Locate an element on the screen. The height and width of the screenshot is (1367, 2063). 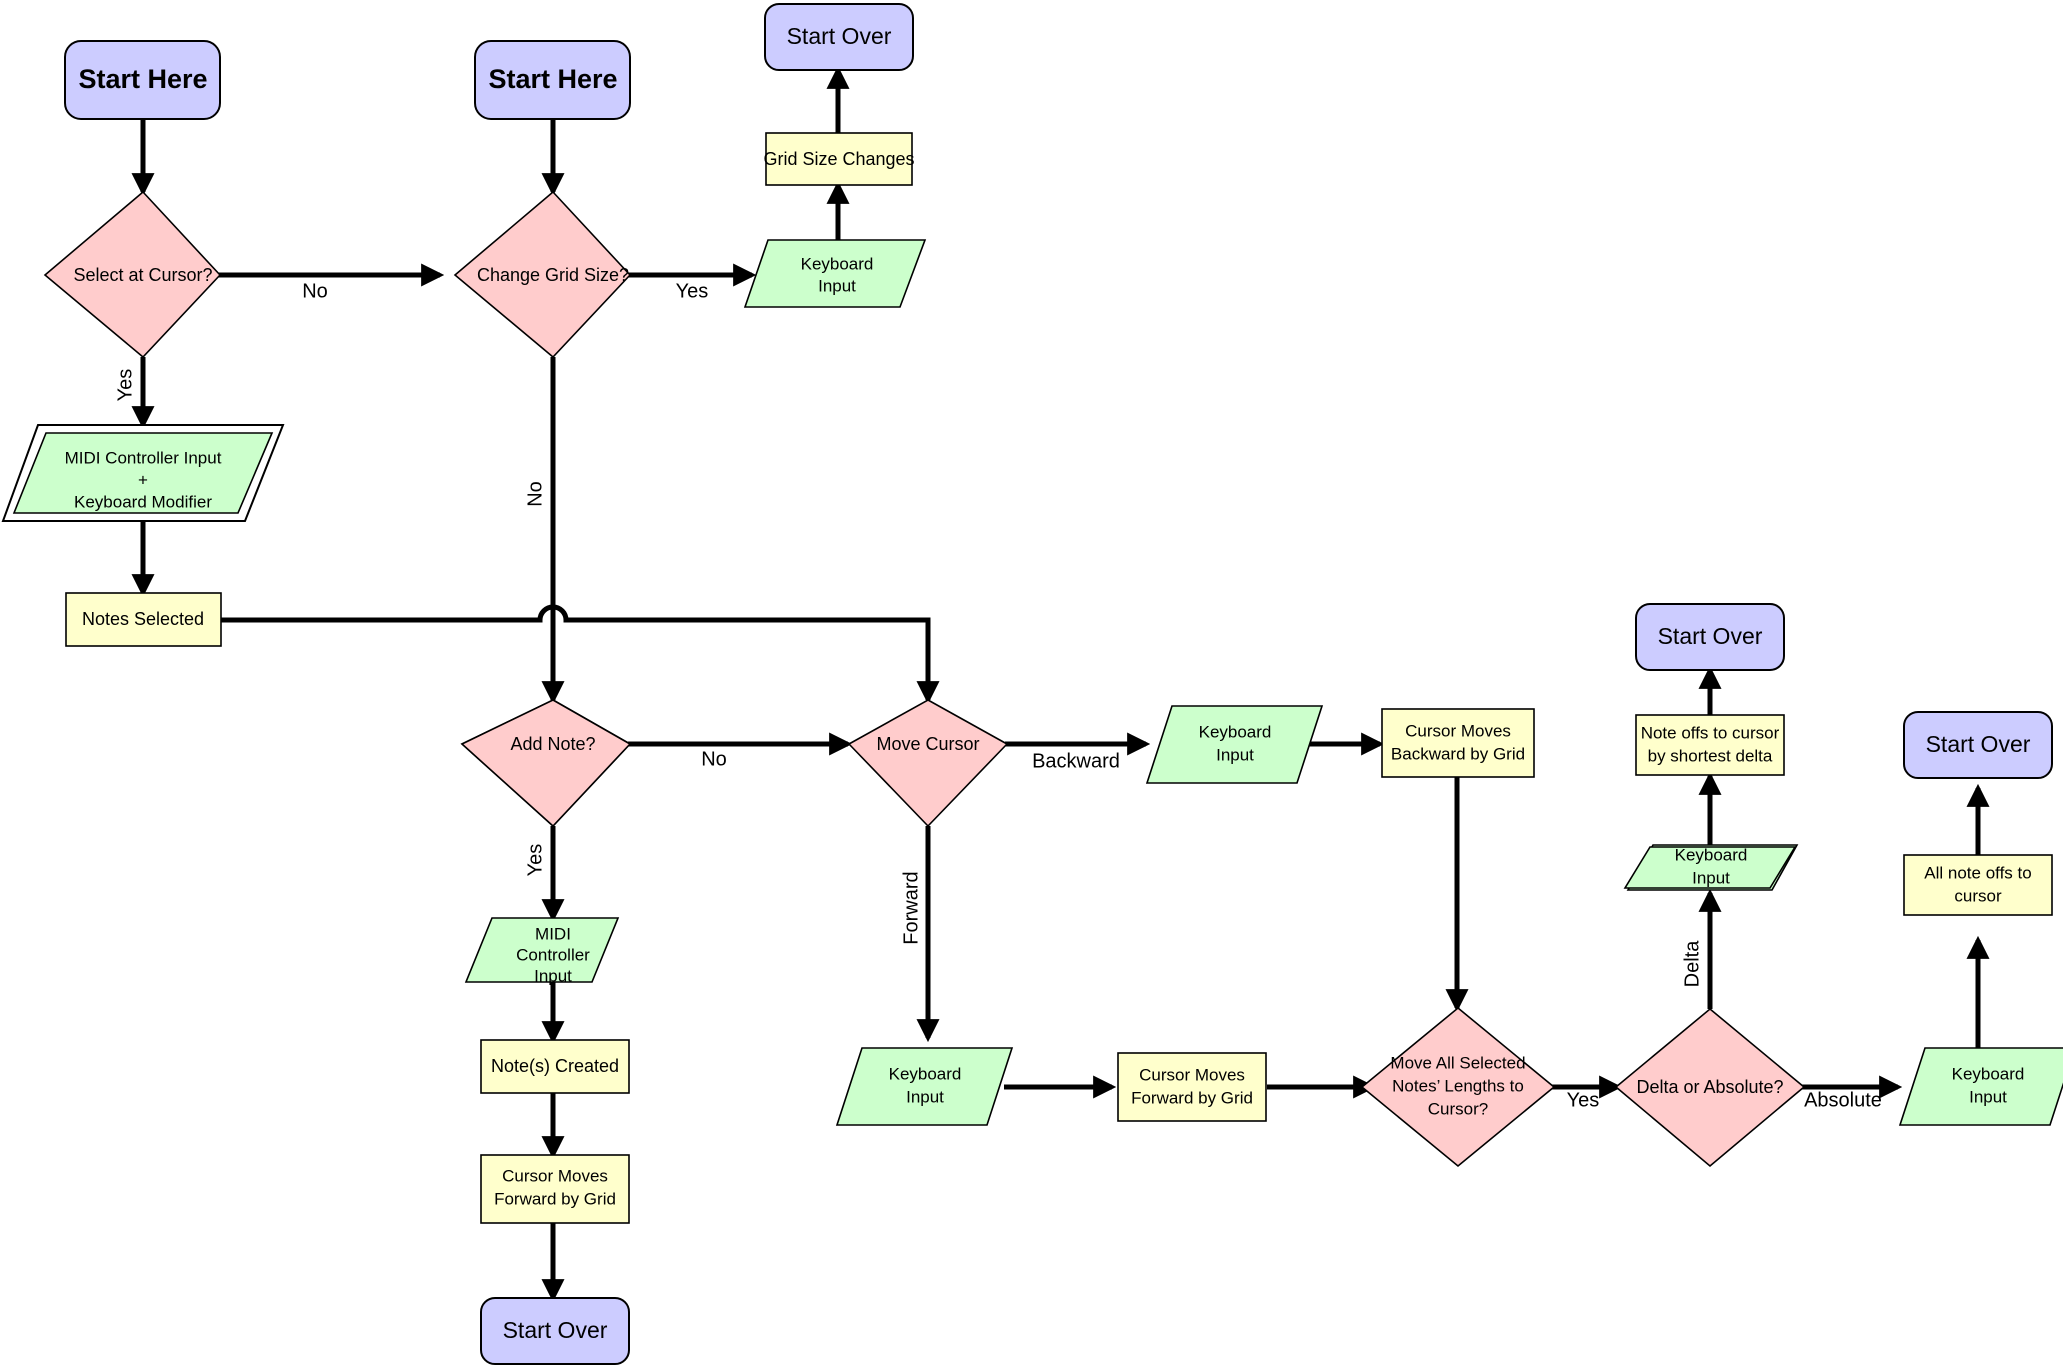
node-midi-controller-input: MIDI Controller Input is located at coordinates (542, 951).